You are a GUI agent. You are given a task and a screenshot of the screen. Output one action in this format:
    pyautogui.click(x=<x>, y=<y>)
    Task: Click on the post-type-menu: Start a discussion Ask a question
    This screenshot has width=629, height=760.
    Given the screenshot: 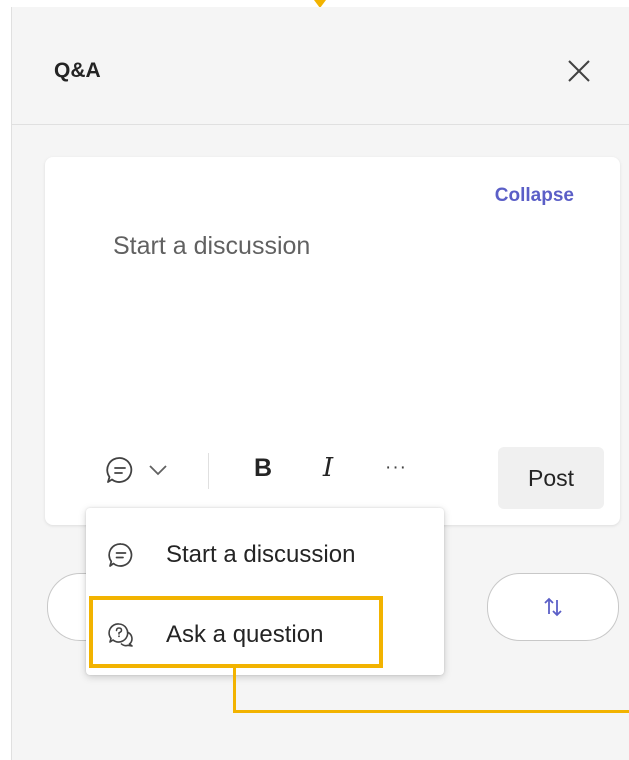 What is the action you would take?
    pyautogui.click(x=265, y=591)
    